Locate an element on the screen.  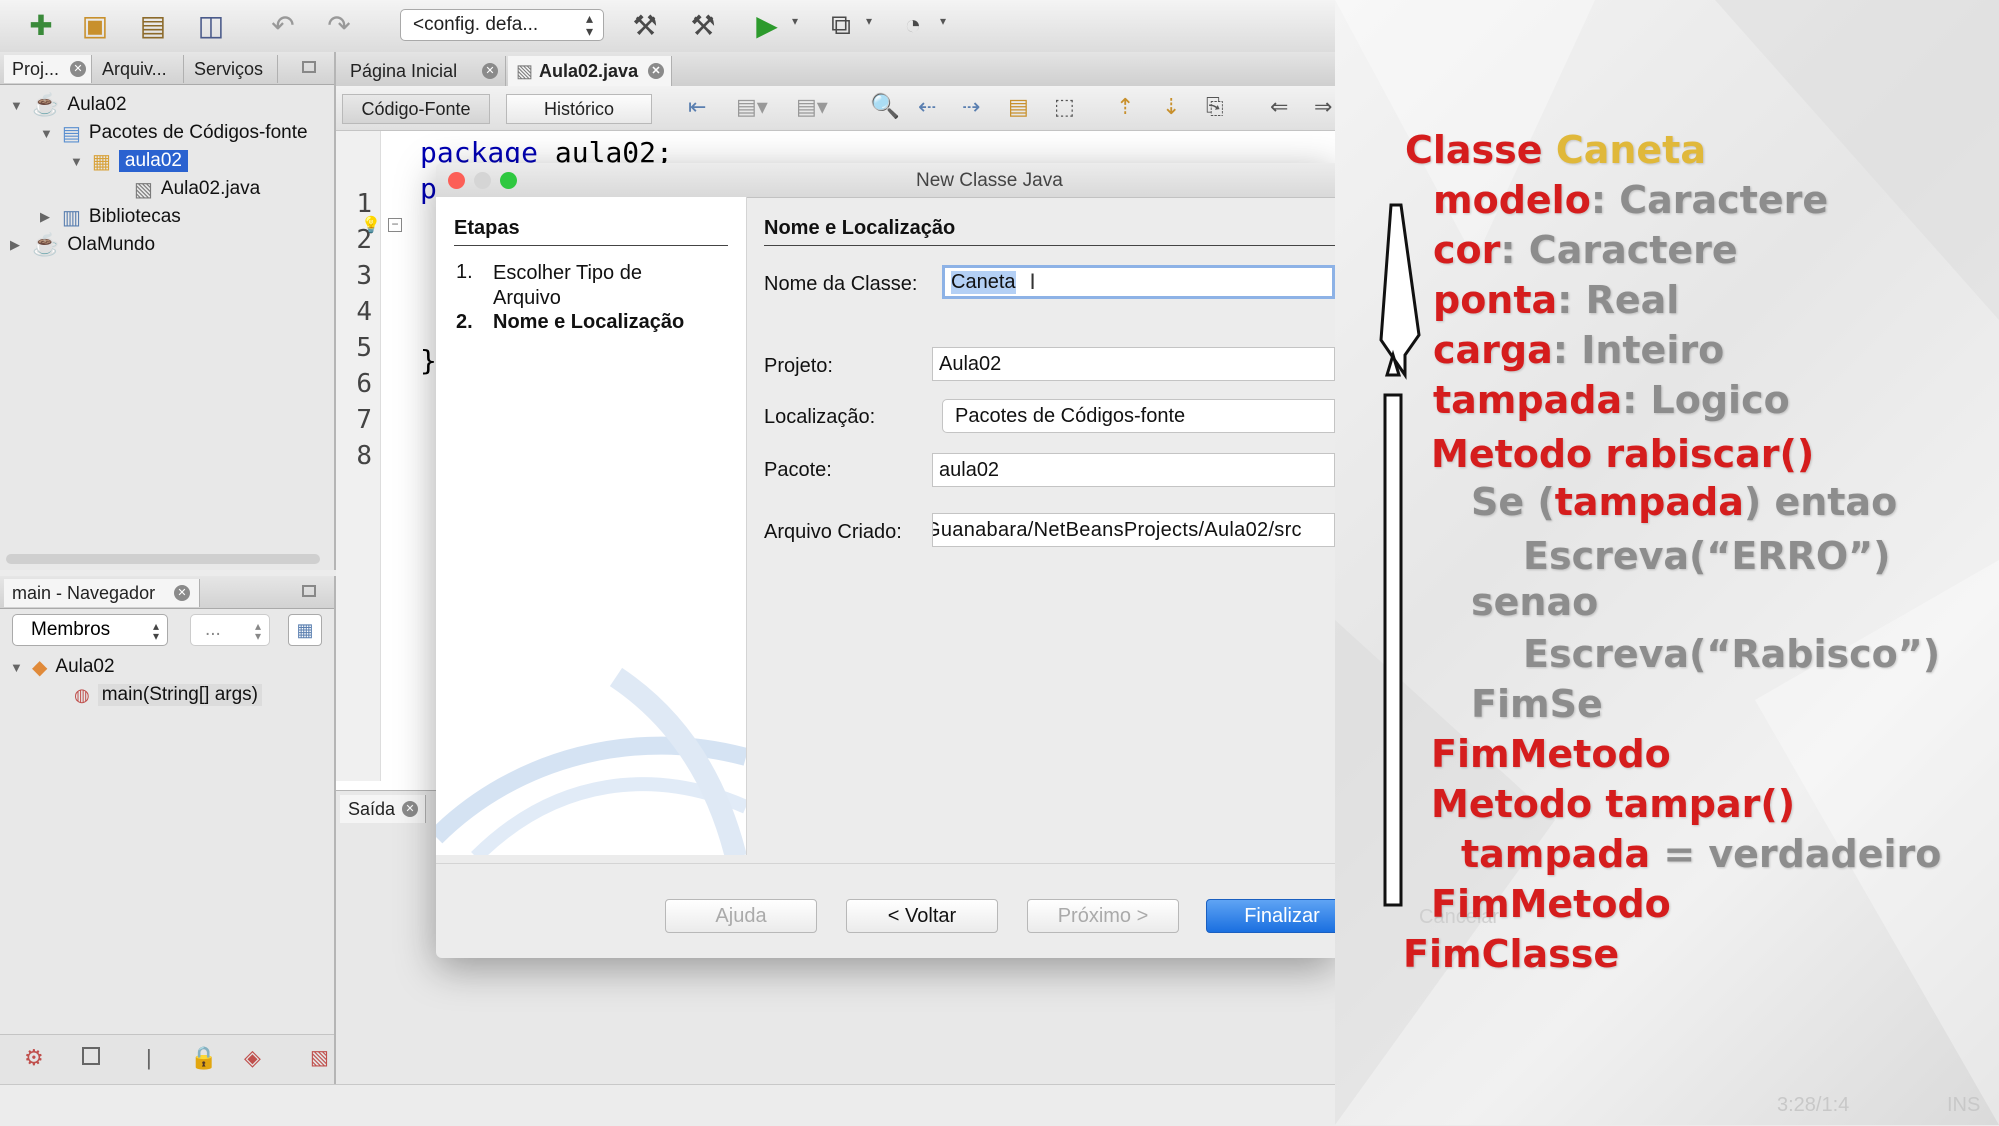
tab-aula02-java: ▧ Aula02.java ✕ is located at coordinates (590, 71).